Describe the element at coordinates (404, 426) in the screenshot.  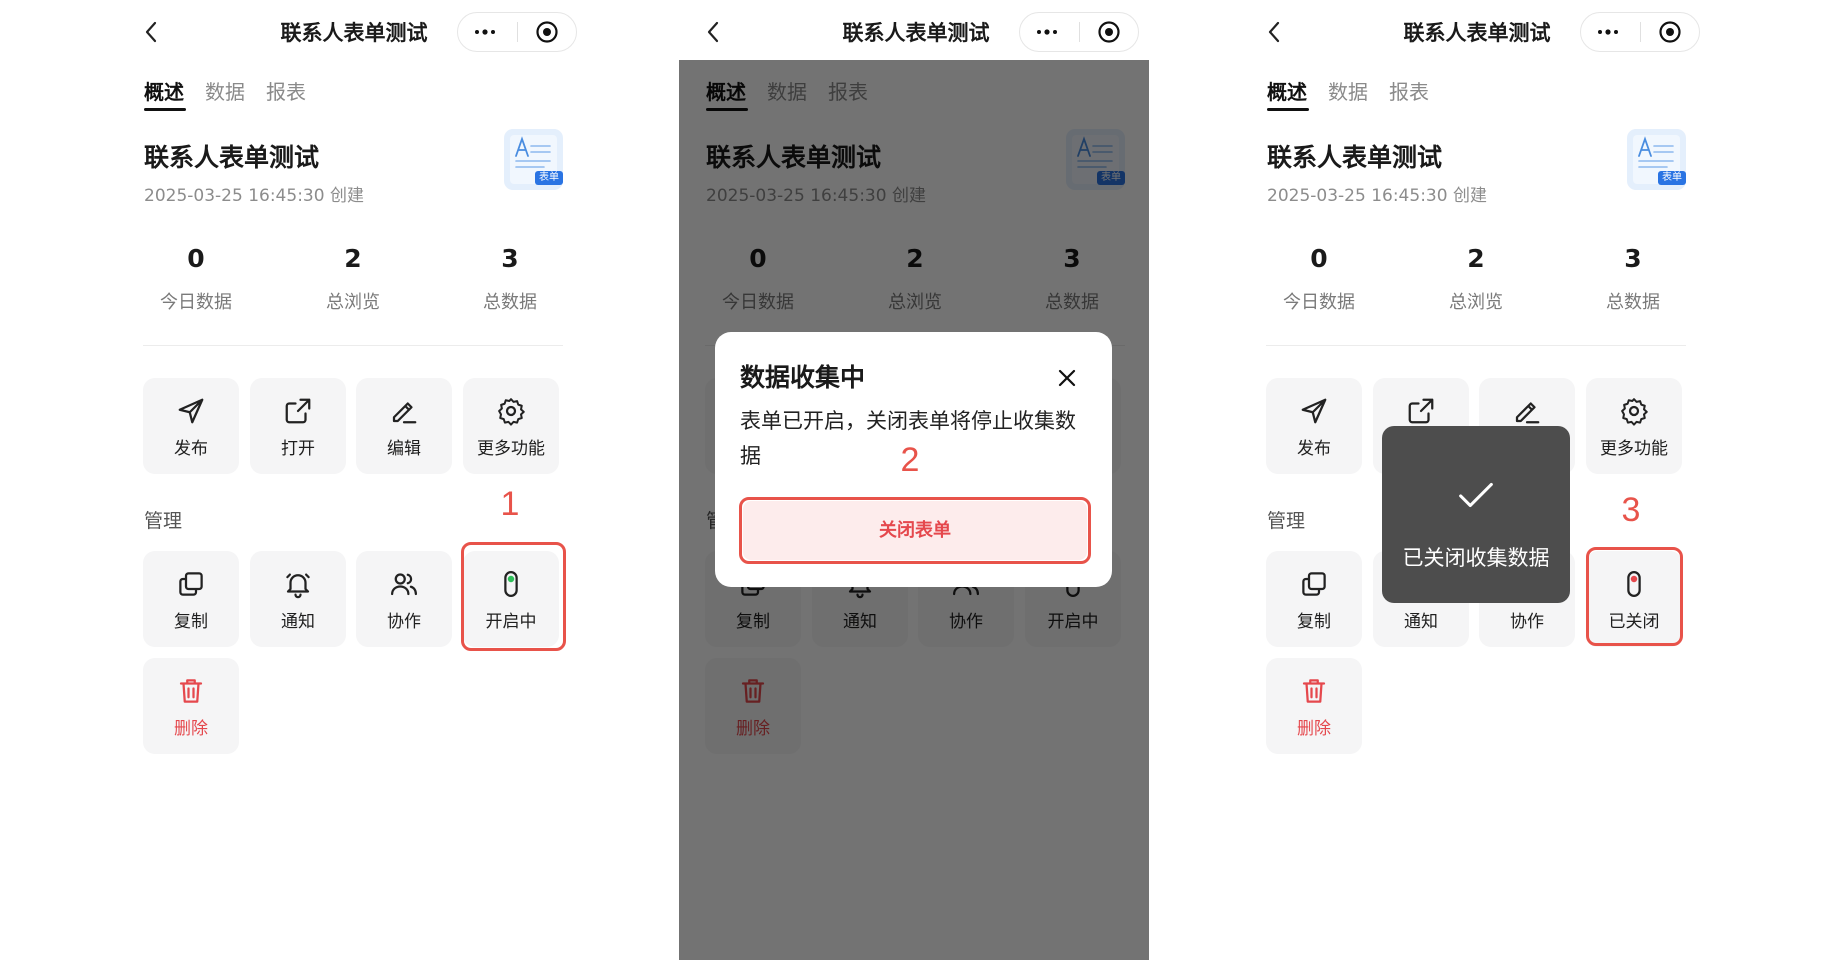
I see `edit-button: 编辑` at that location.